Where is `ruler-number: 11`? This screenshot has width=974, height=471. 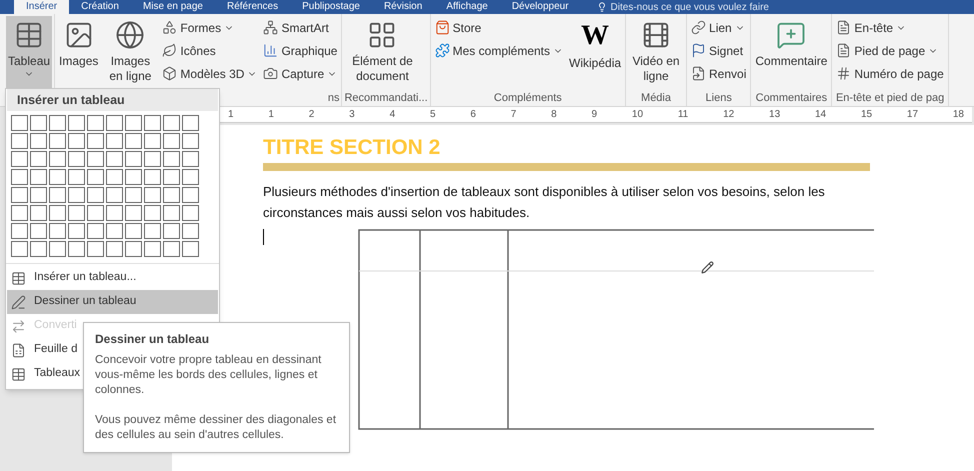
ruler-number: 11 is located at coordinates (683, 115).